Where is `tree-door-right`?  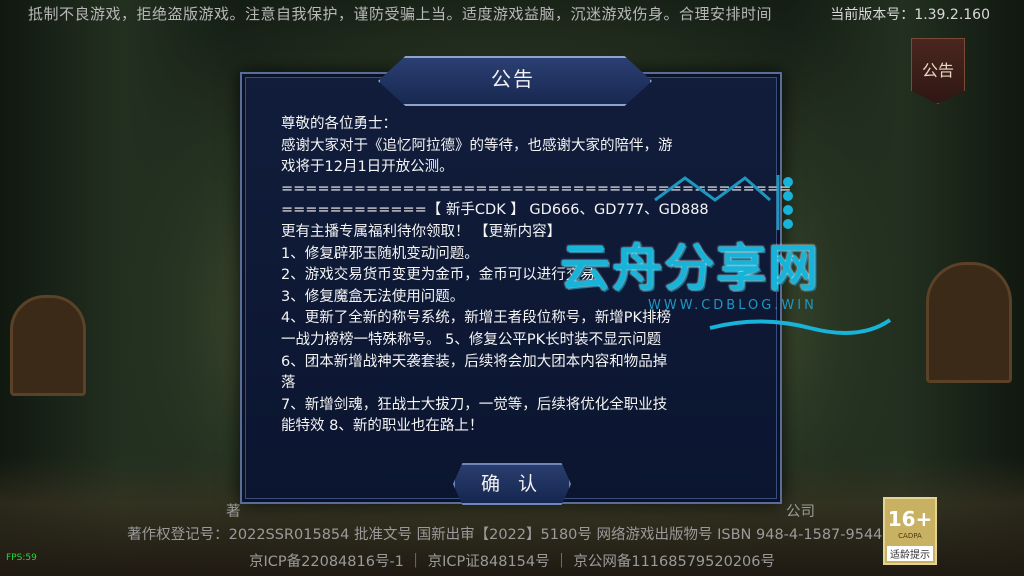
tree-door-right is located at coordinates (969, 322).